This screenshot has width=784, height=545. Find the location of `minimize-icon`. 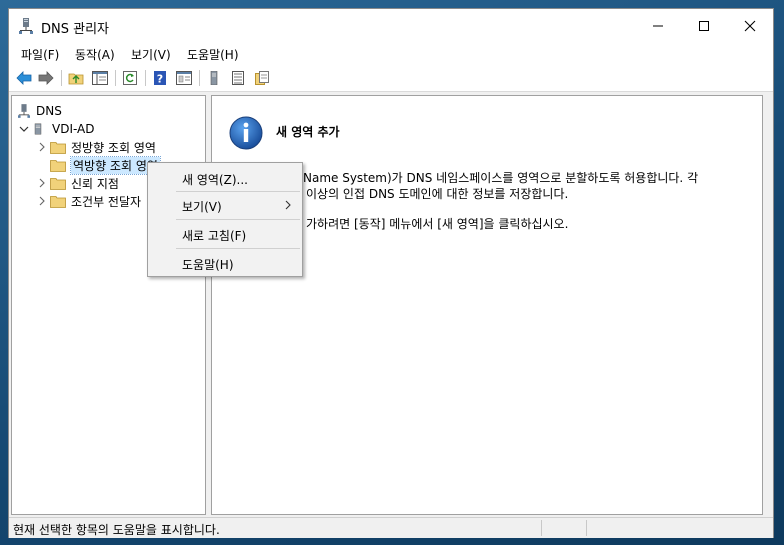

minimize-icon is located at coordinates (658, 26).